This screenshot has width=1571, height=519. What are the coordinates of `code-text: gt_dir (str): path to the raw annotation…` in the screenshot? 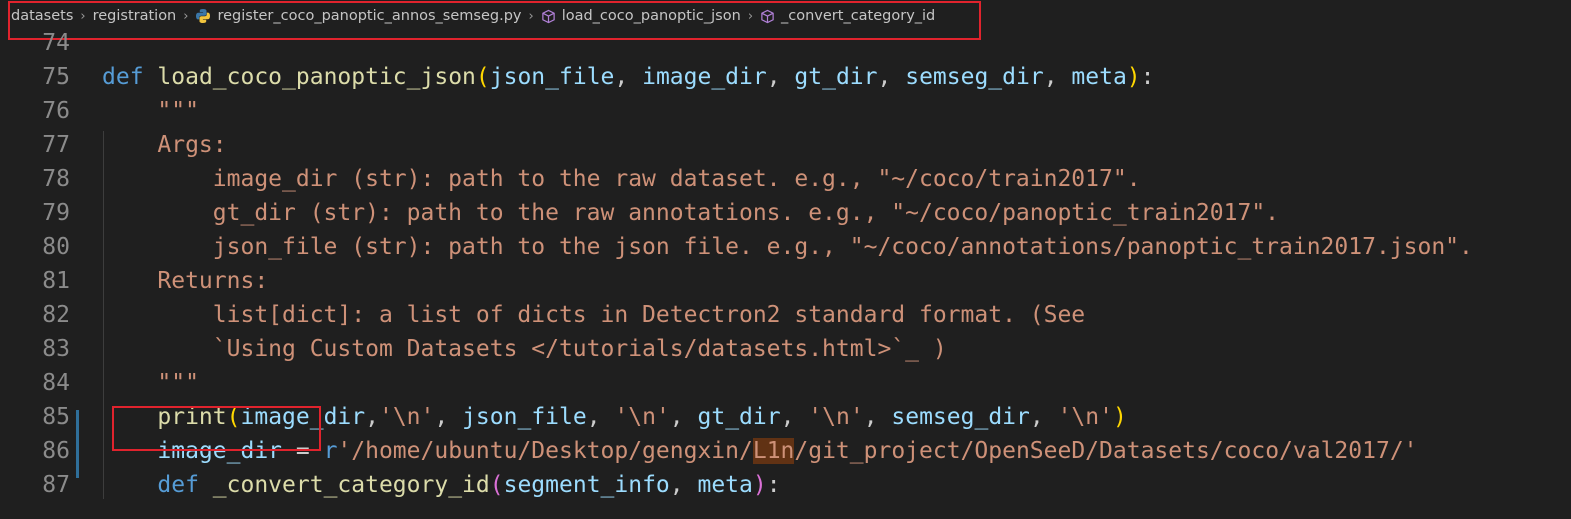 It's located at (691, 213).